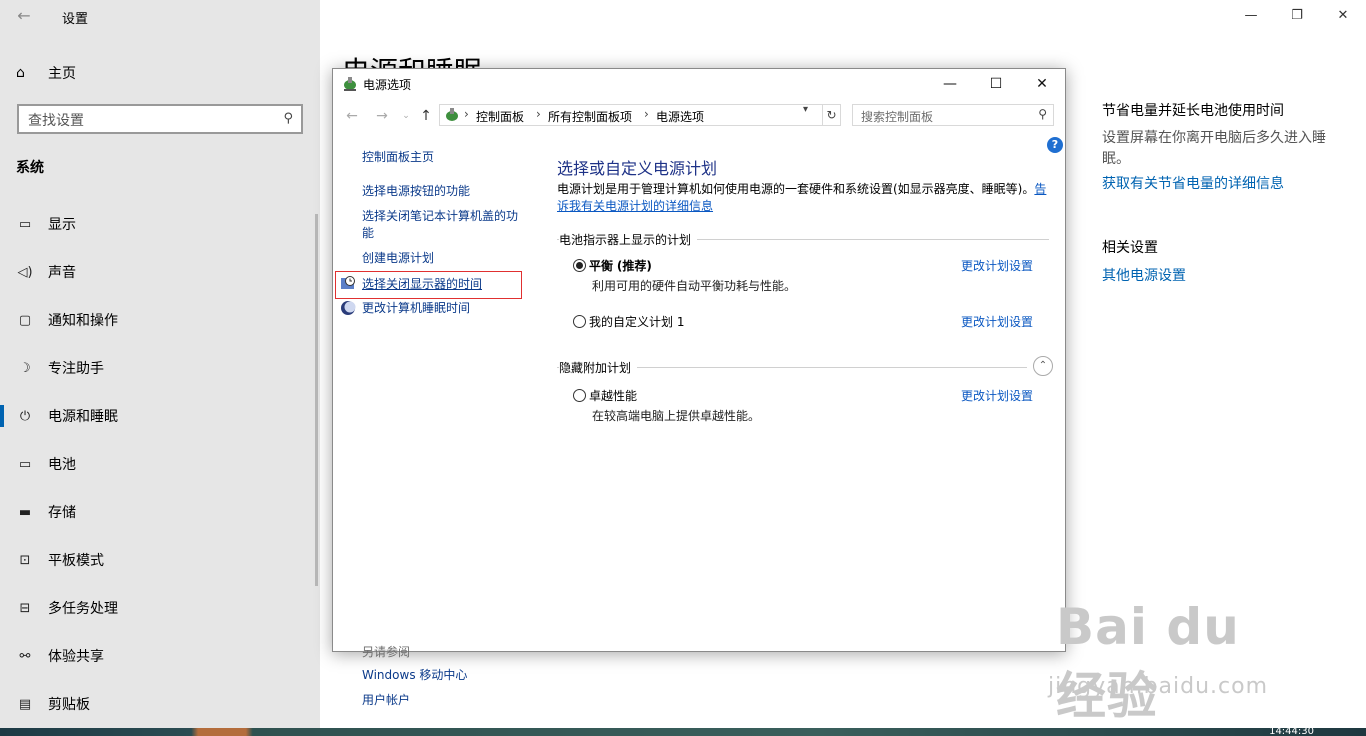 This screenshot has width=1366, height=736. Describe the element at coordinates (25, 560) in the screenshot. I see `tablet-icon: ⊡` at that location.